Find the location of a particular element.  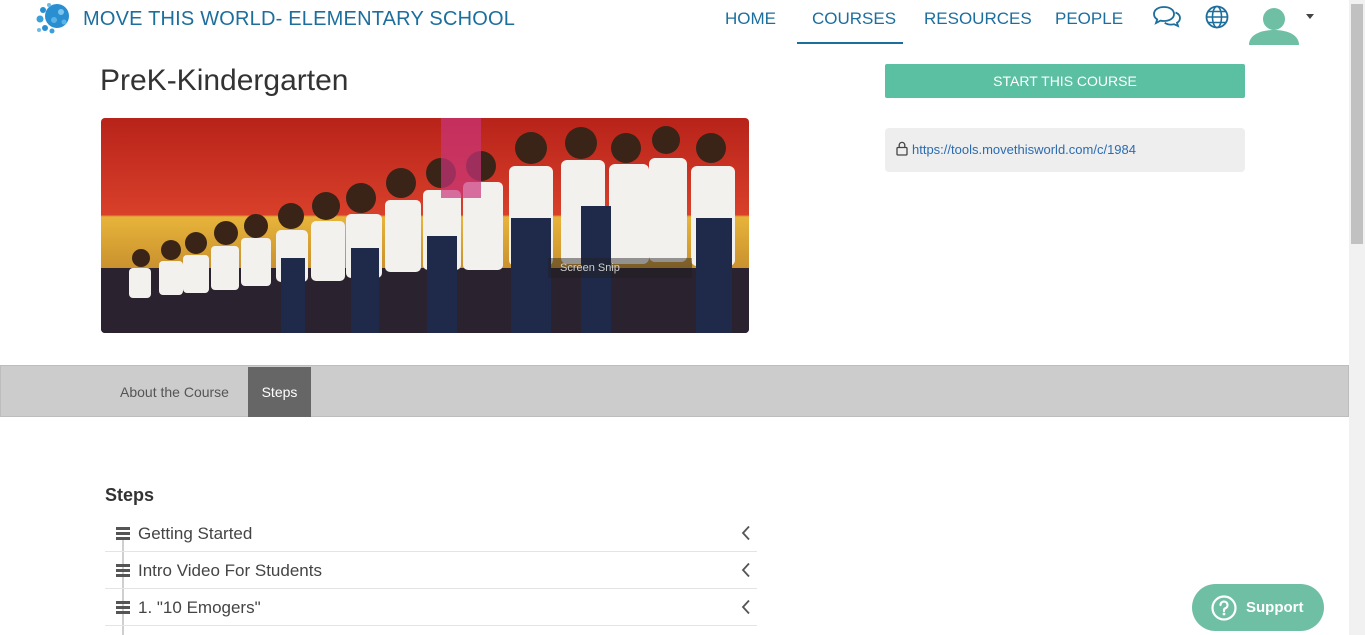

screen-snip-overlay: Screen Snip is located at coordinates (620, 268).